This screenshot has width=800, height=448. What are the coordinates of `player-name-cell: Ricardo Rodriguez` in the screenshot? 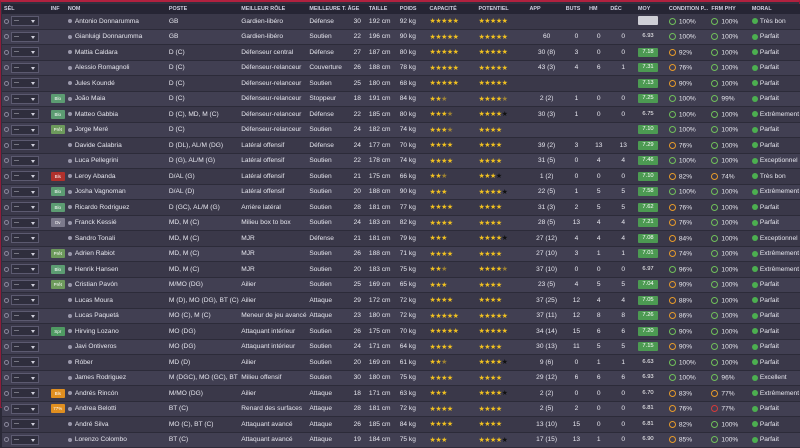 It's located at (116, 207).